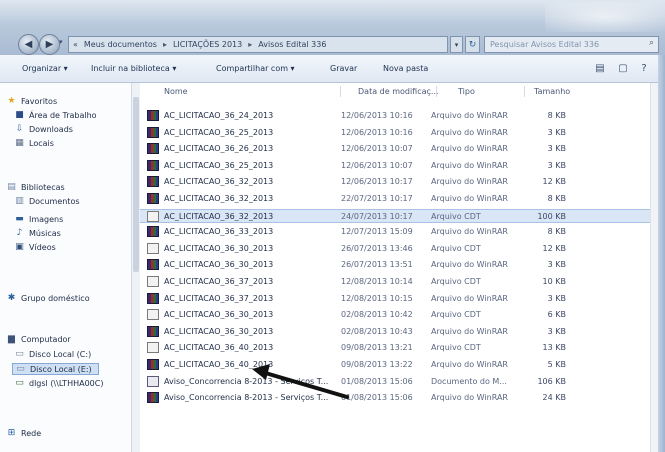 The image size is (665, 452). I want to click on file-date: 22/07/2013 10:17, so click(377, 198).